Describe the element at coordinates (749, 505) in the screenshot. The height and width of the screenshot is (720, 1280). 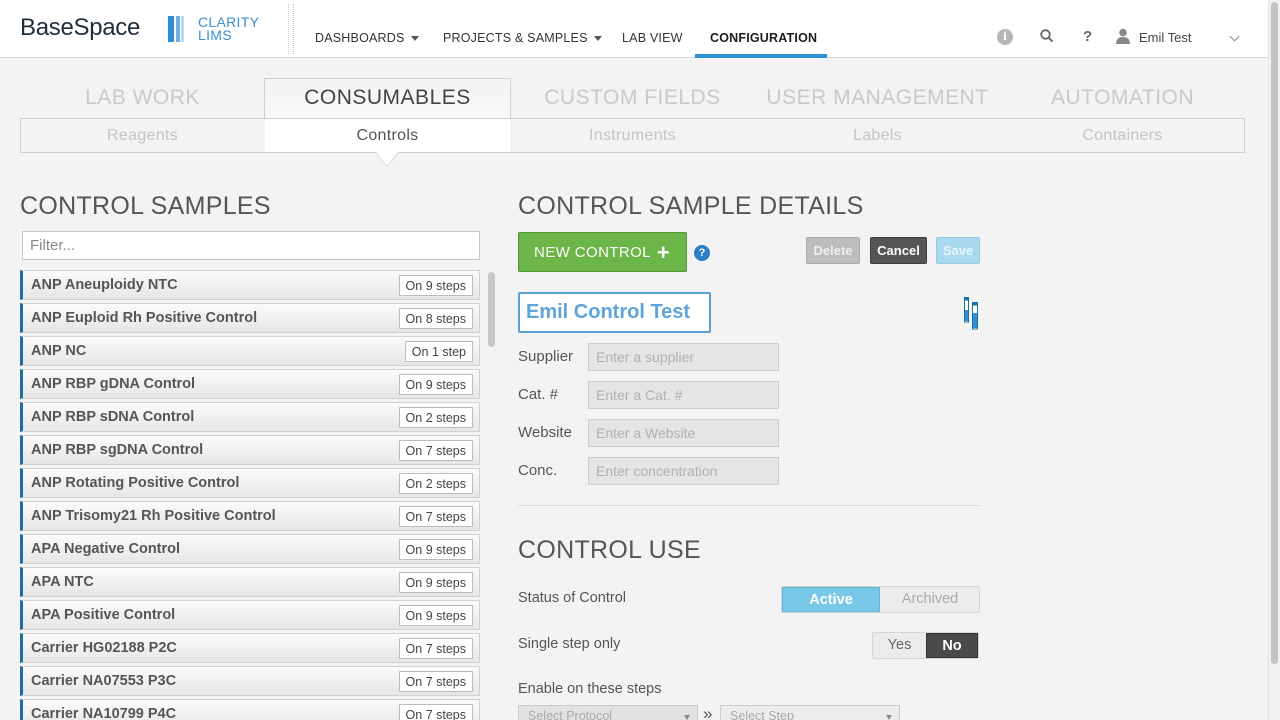
I see `section-divider` at that location.